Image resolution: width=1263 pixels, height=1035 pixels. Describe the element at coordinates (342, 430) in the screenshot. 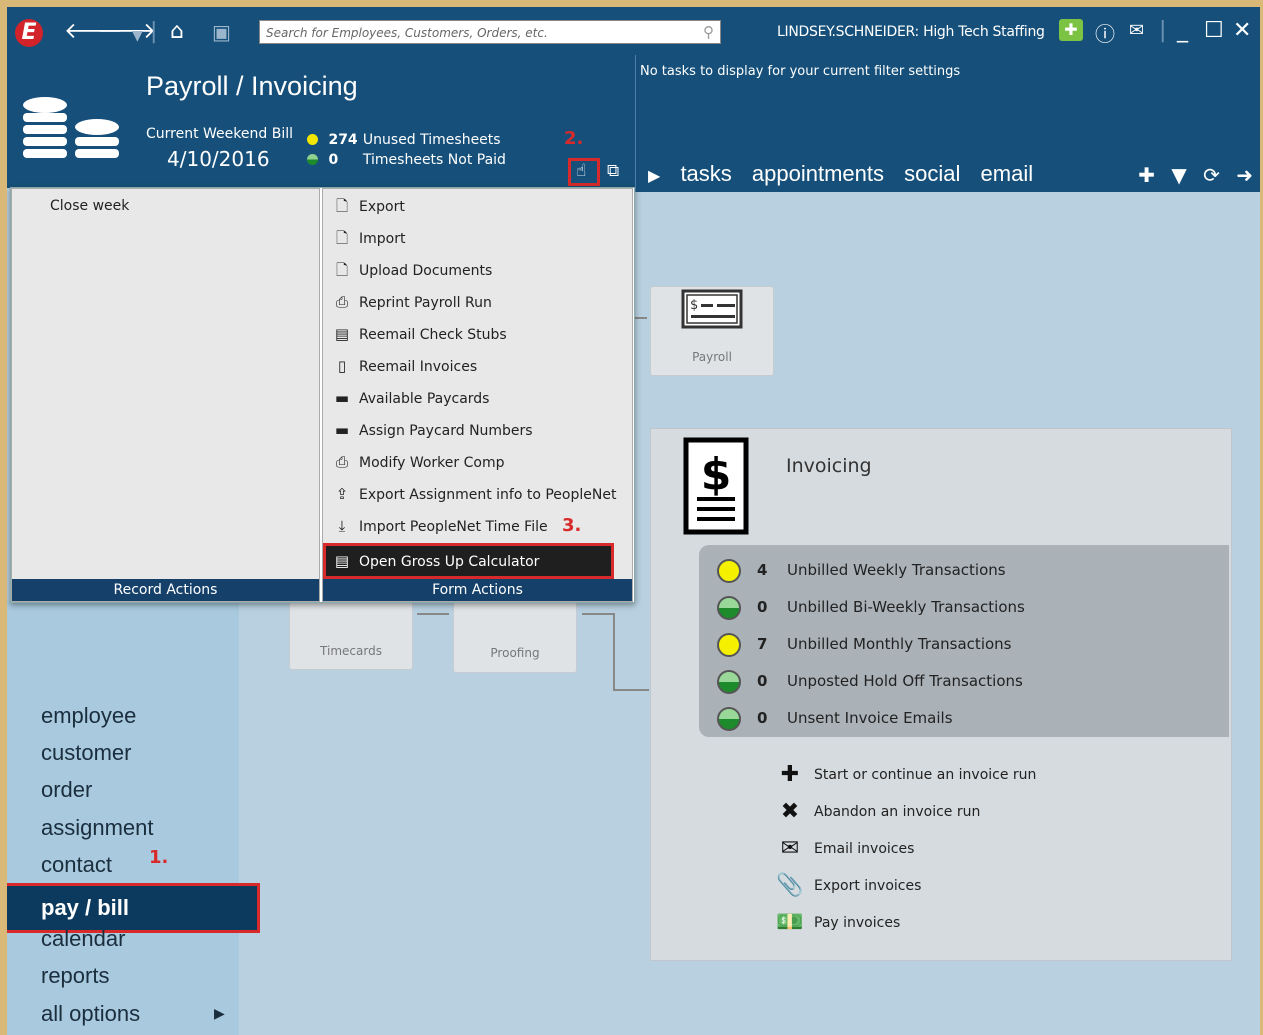

I see `card-icon: ▬` at that location.